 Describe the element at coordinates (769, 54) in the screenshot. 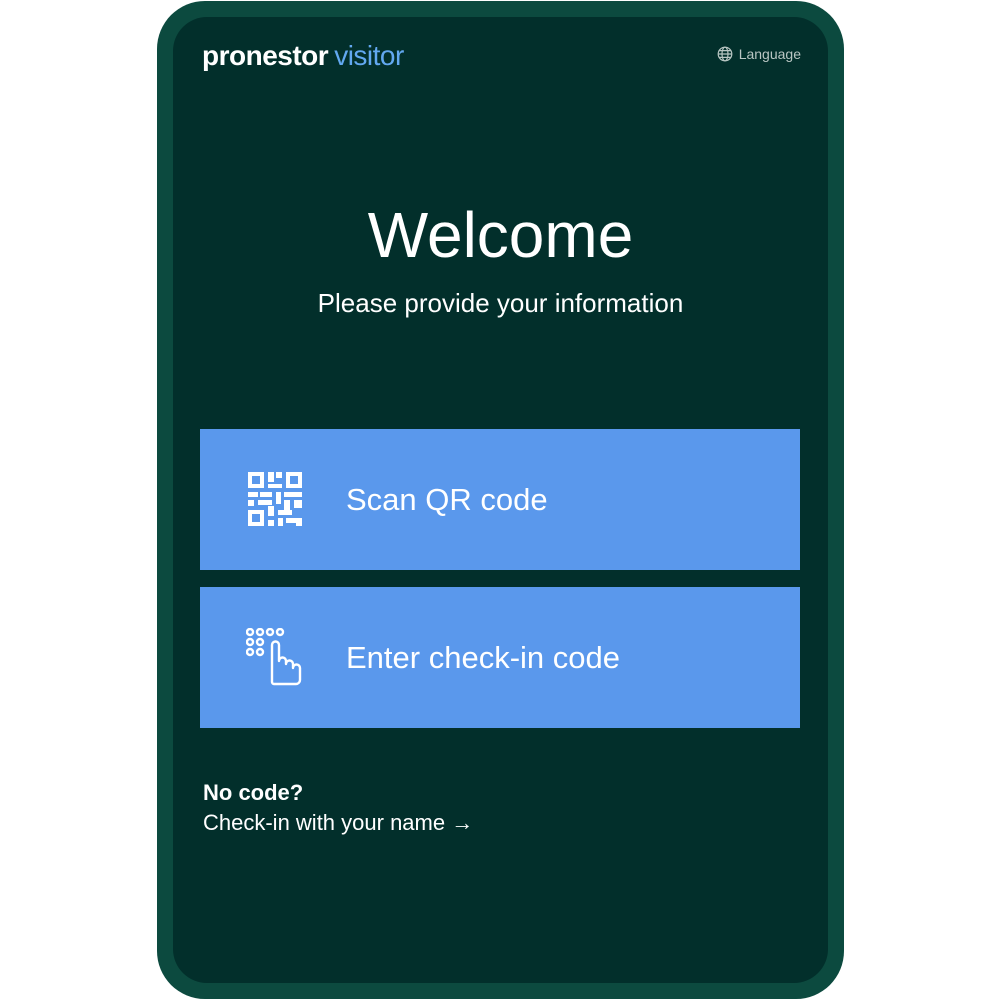

I see `language-label: Language` at that location.